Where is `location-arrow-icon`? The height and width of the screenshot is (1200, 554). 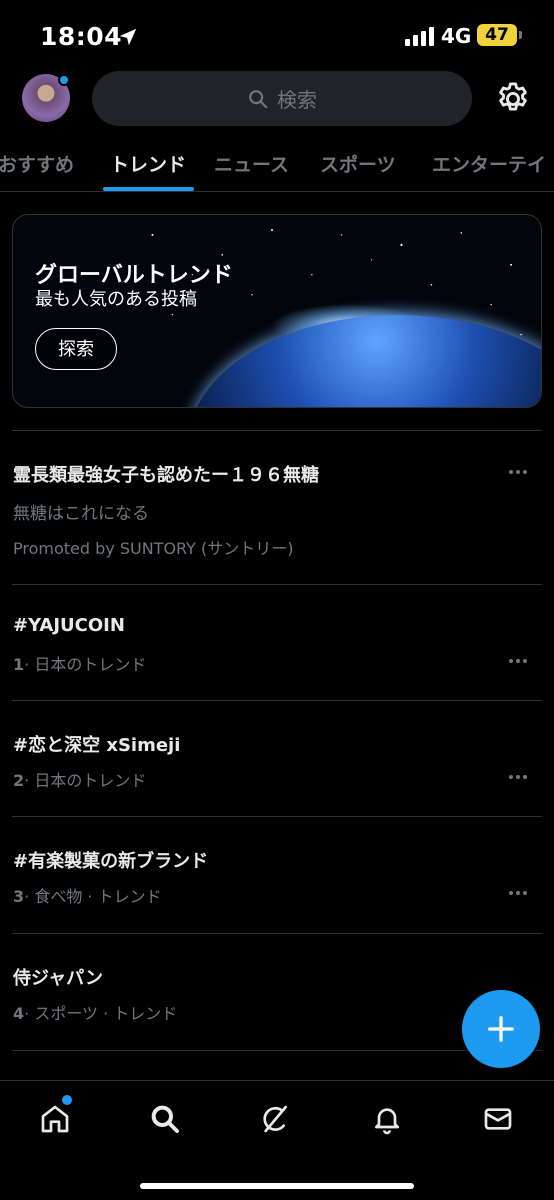 location-arrow-icon is located at coordinates (128, 37).